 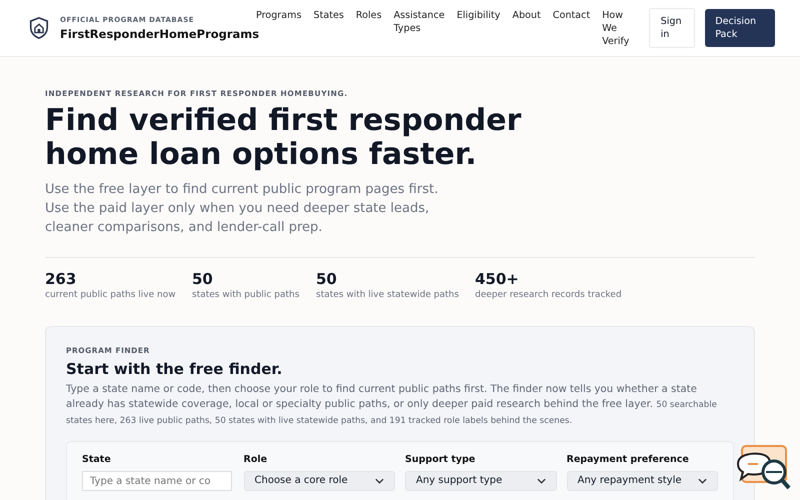 I want to click on nav-link: States, so click(x=328, y=28).